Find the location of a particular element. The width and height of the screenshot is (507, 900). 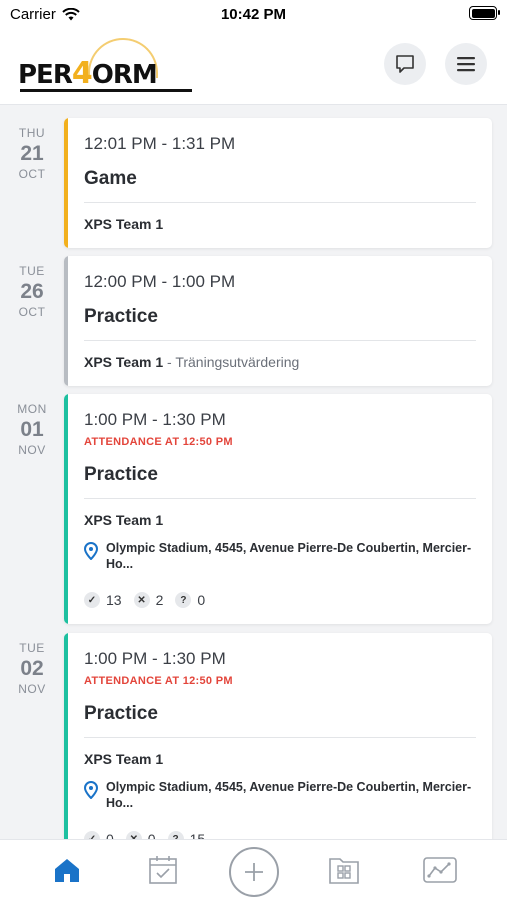

day-number: 26 is located at coordinates (32, 291).